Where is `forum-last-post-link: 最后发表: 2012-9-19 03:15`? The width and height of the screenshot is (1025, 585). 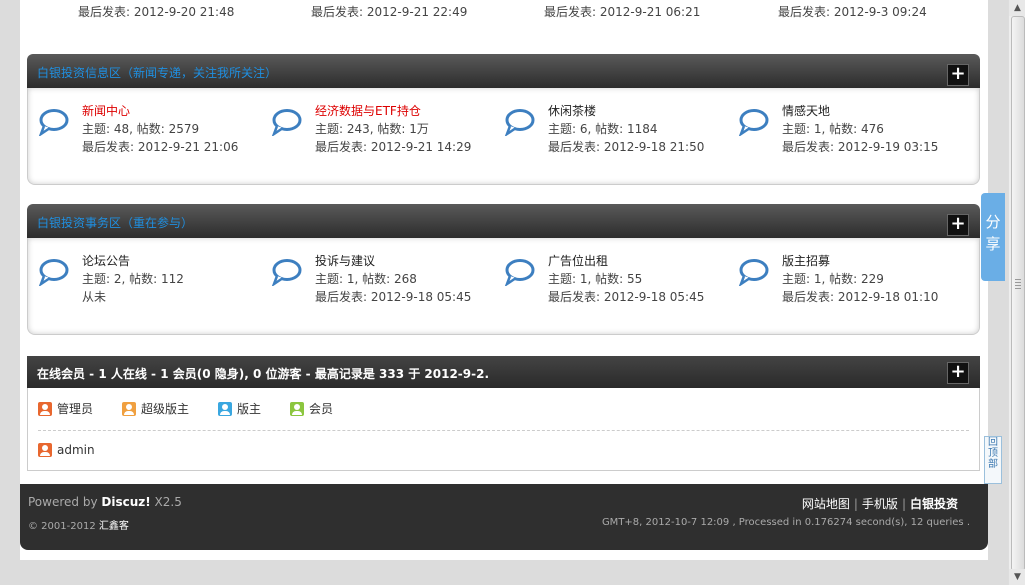 forum-last-post-link: 最后发表: 2012-9-19 03:15 is located at coordinates (860, 146).